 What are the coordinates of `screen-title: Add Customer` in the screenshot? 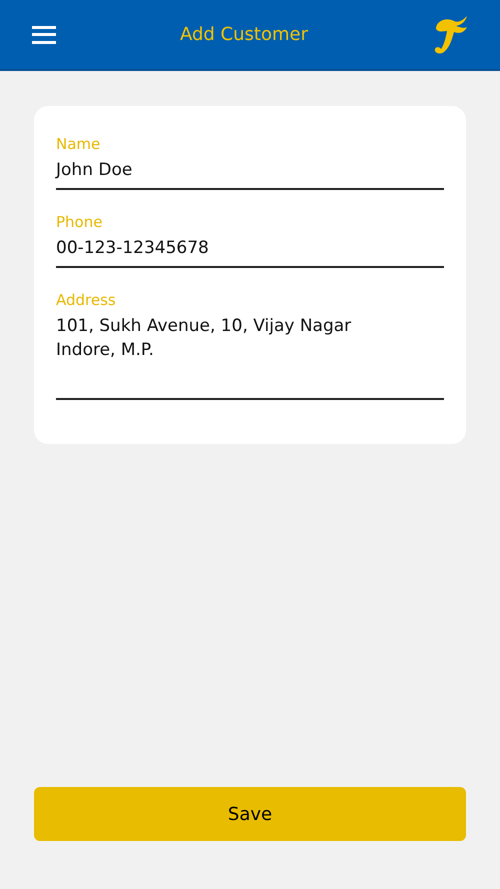 It's located at (244, 35).